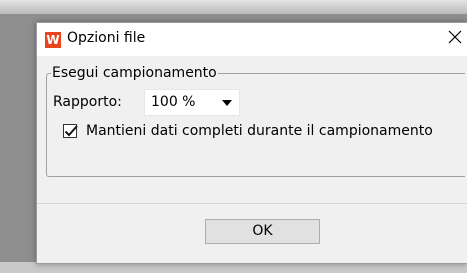 The width and height of the screenshot is (467, 273). I want to click on background-desktop-left, so click(15, 143).